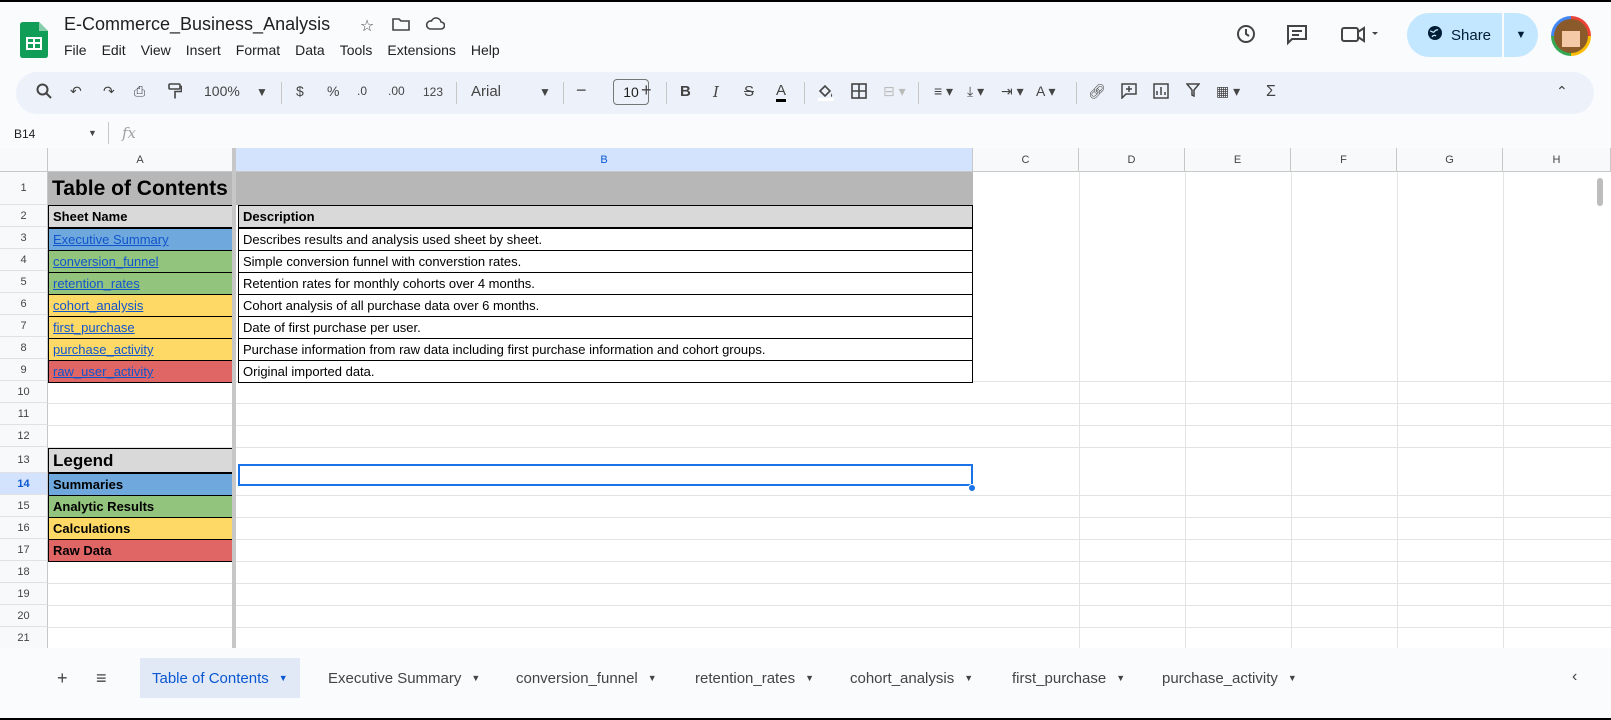  Describe the element at coordinates (103, 349) in the screenshot. I see `sheet-link: purchase_activity` at that location.